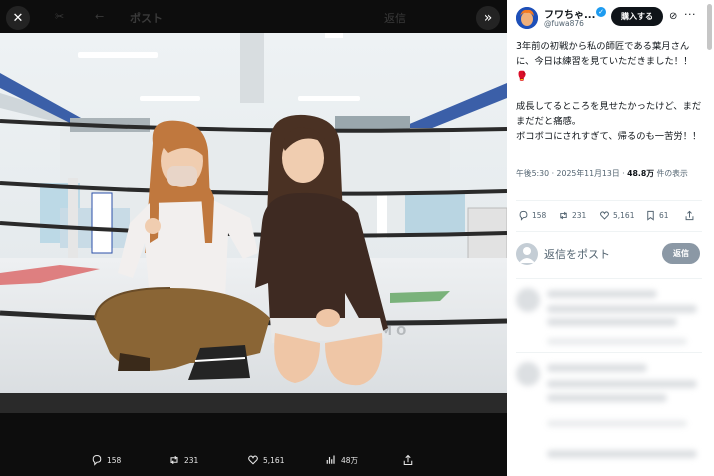  I want to click on media-share-button, so click(408, 460).